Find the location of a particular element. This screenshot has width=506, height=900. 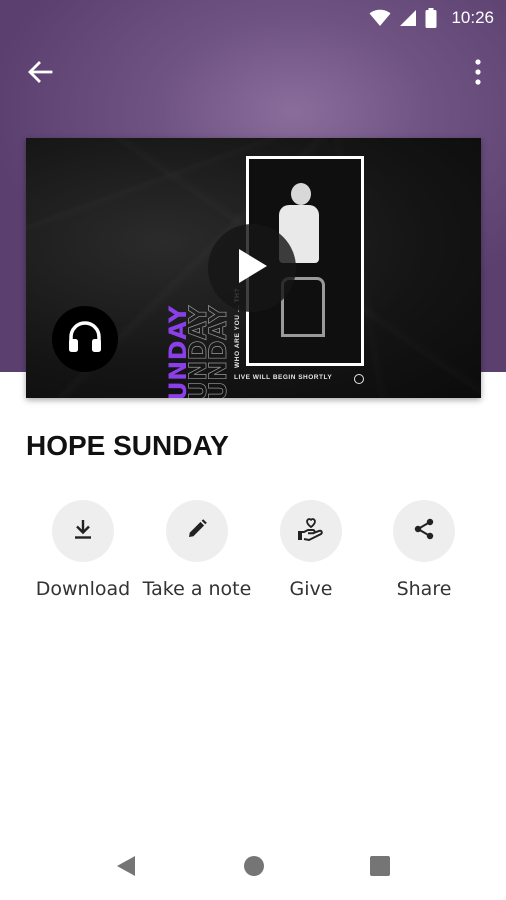

back-button is located at coordinates (40, 74).